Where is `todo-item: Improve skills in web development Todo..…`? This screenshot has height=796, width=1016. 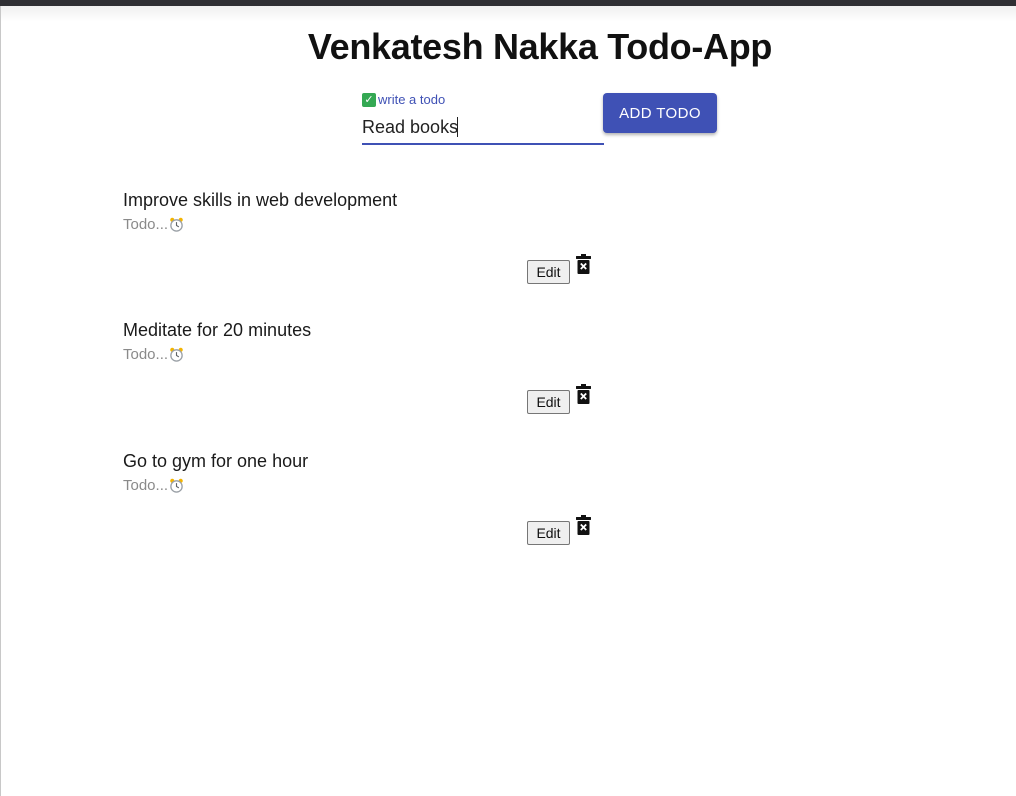 todo-item: Improve skills in web development Todo..… is located at coordinates (383, 240).